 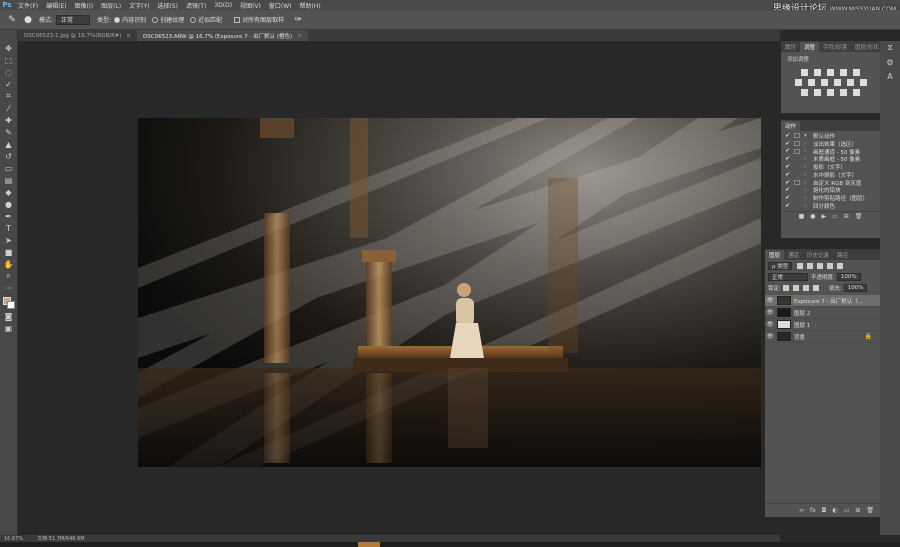 I want to click on new-layer-icon: ⊞, so click(x=857, y=510).